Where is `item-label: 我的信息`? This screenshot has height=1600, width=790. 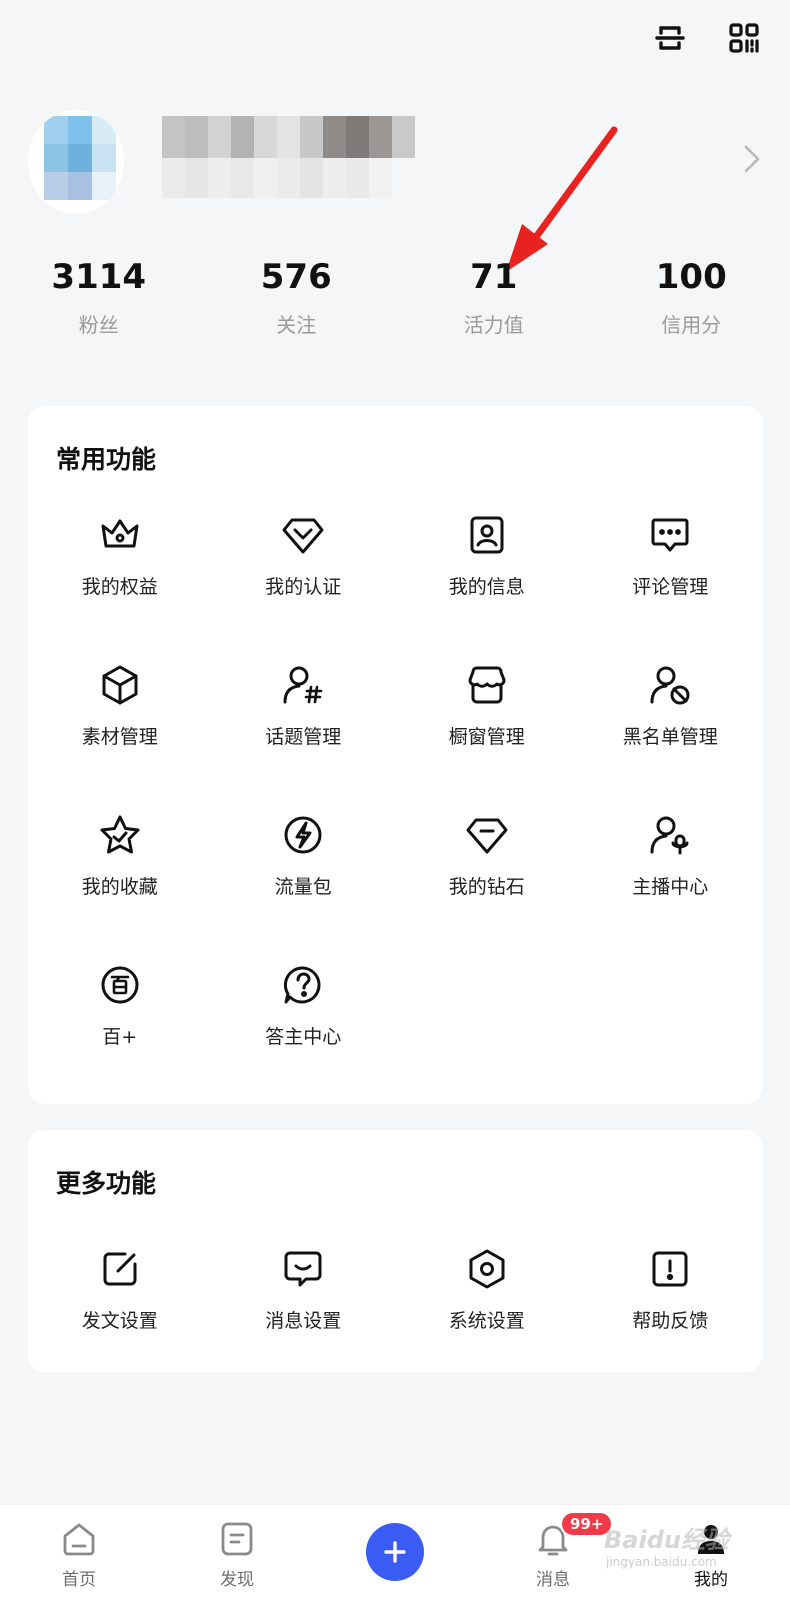 item-label: 我的信息 is located at coordinates (486, 587).